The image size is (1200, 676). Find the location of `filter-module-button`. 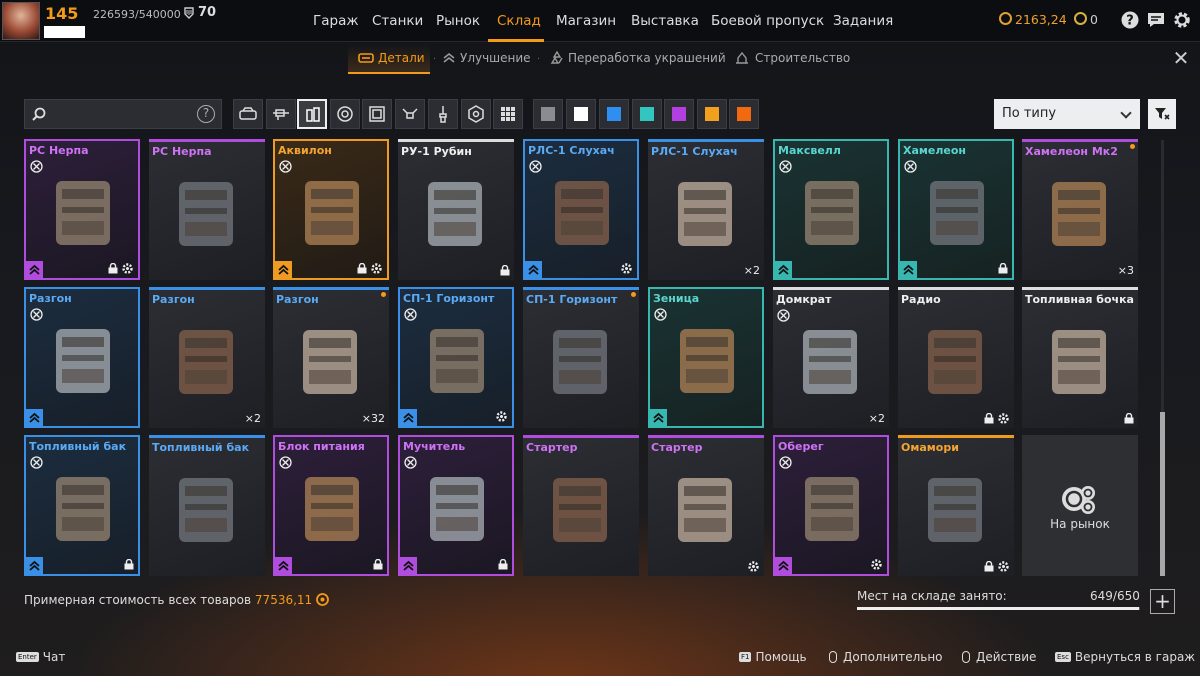

filter-module-button is located at coordinates (312, 114).